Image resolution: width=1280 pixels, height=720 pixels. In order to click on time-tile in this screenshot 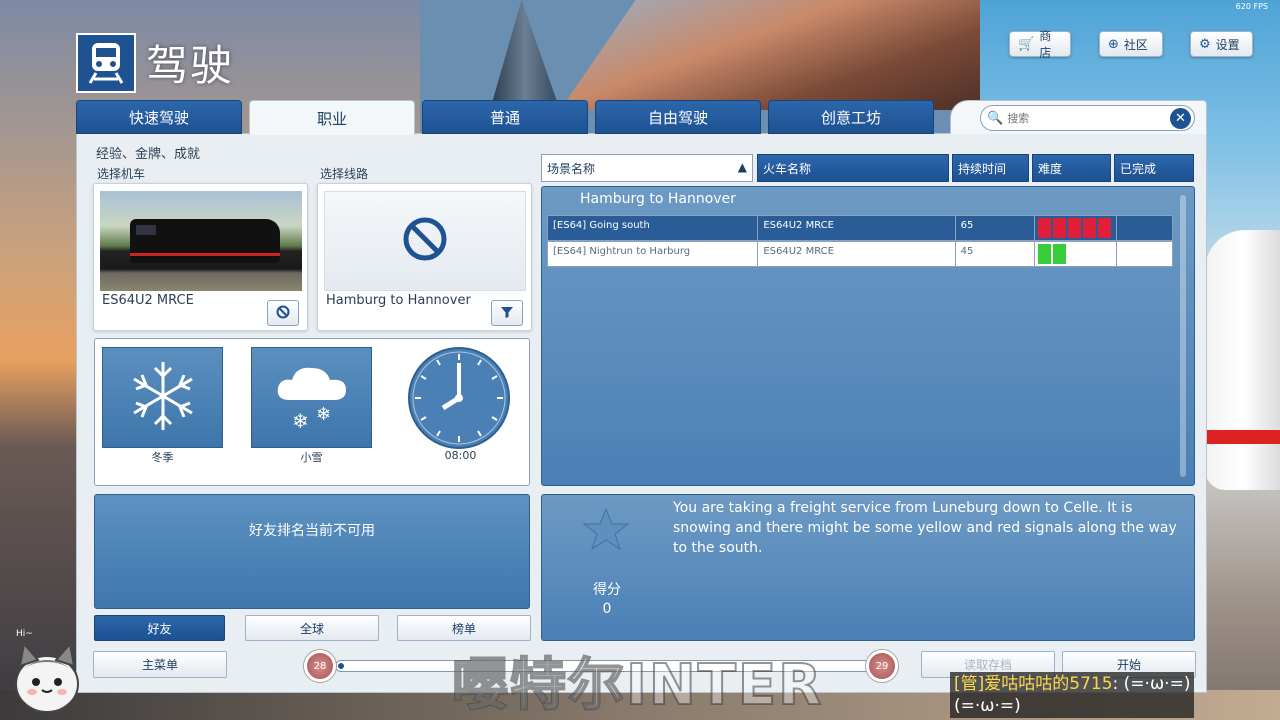, I will do `click(460, 398)`.